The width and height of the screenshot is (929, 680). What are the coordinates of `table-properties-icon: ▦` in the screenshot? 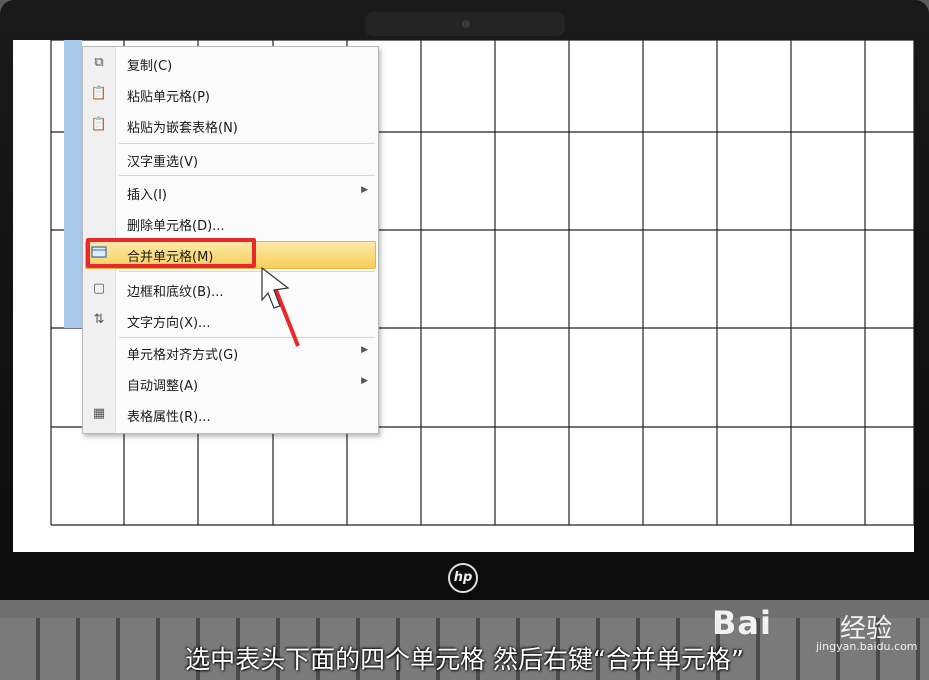 It's located at (99, 413).